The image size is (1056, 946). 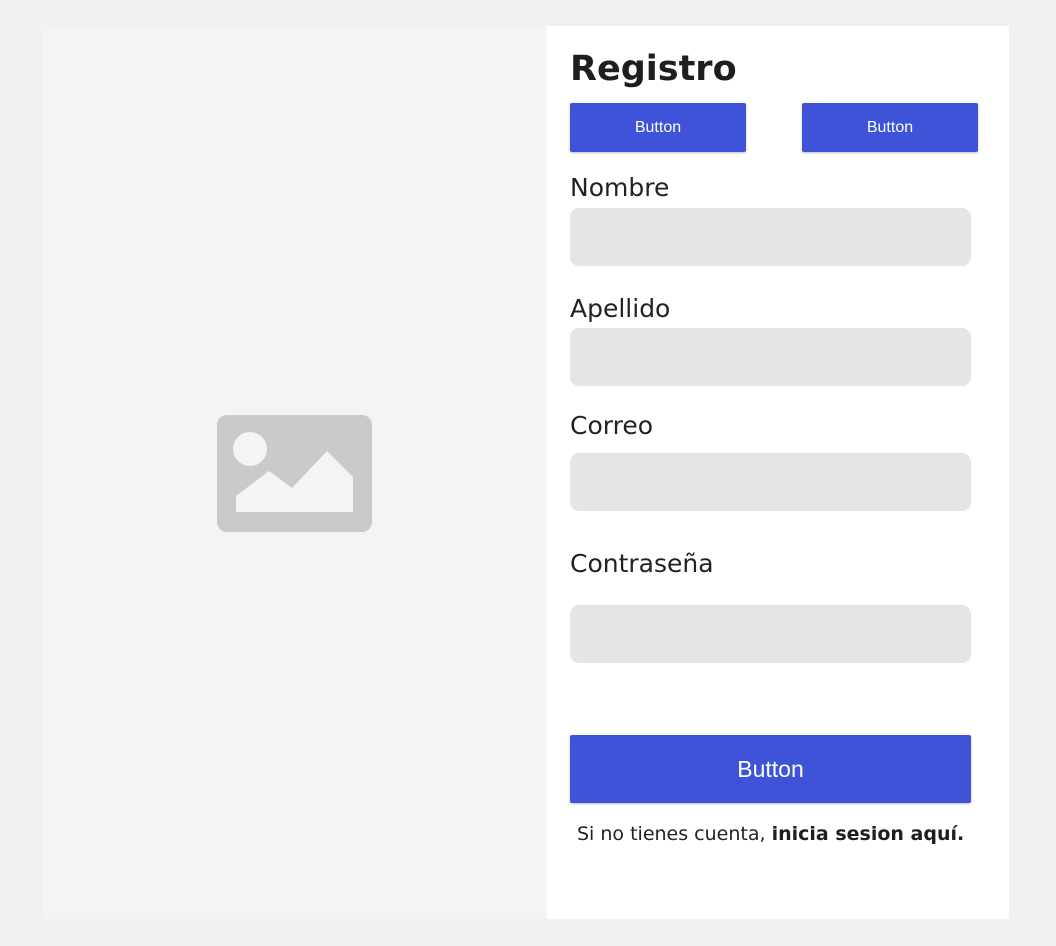 What do you see at coordinates (770, 769) in the screenshot?
I see `submit-button: Button` at bounding box center [770, 769].